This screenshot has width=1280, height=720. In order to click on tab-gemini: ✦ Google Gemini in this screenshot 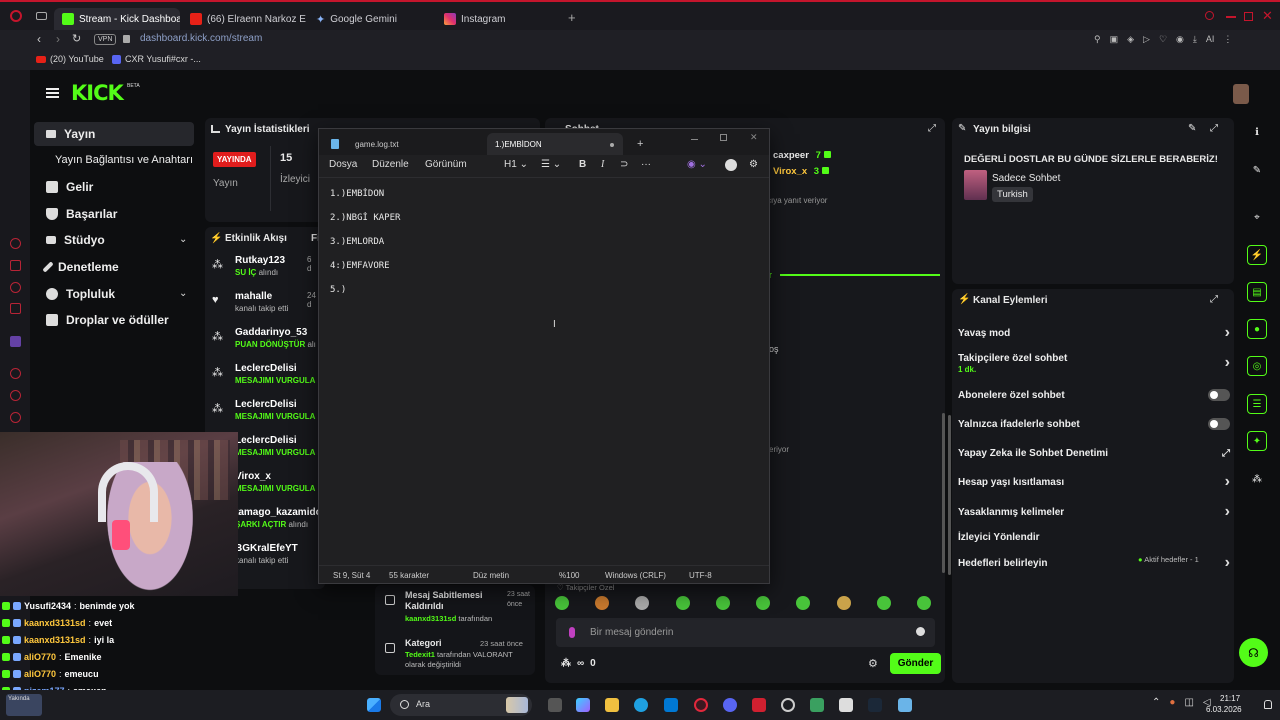, I will do `click(370, 19)`.